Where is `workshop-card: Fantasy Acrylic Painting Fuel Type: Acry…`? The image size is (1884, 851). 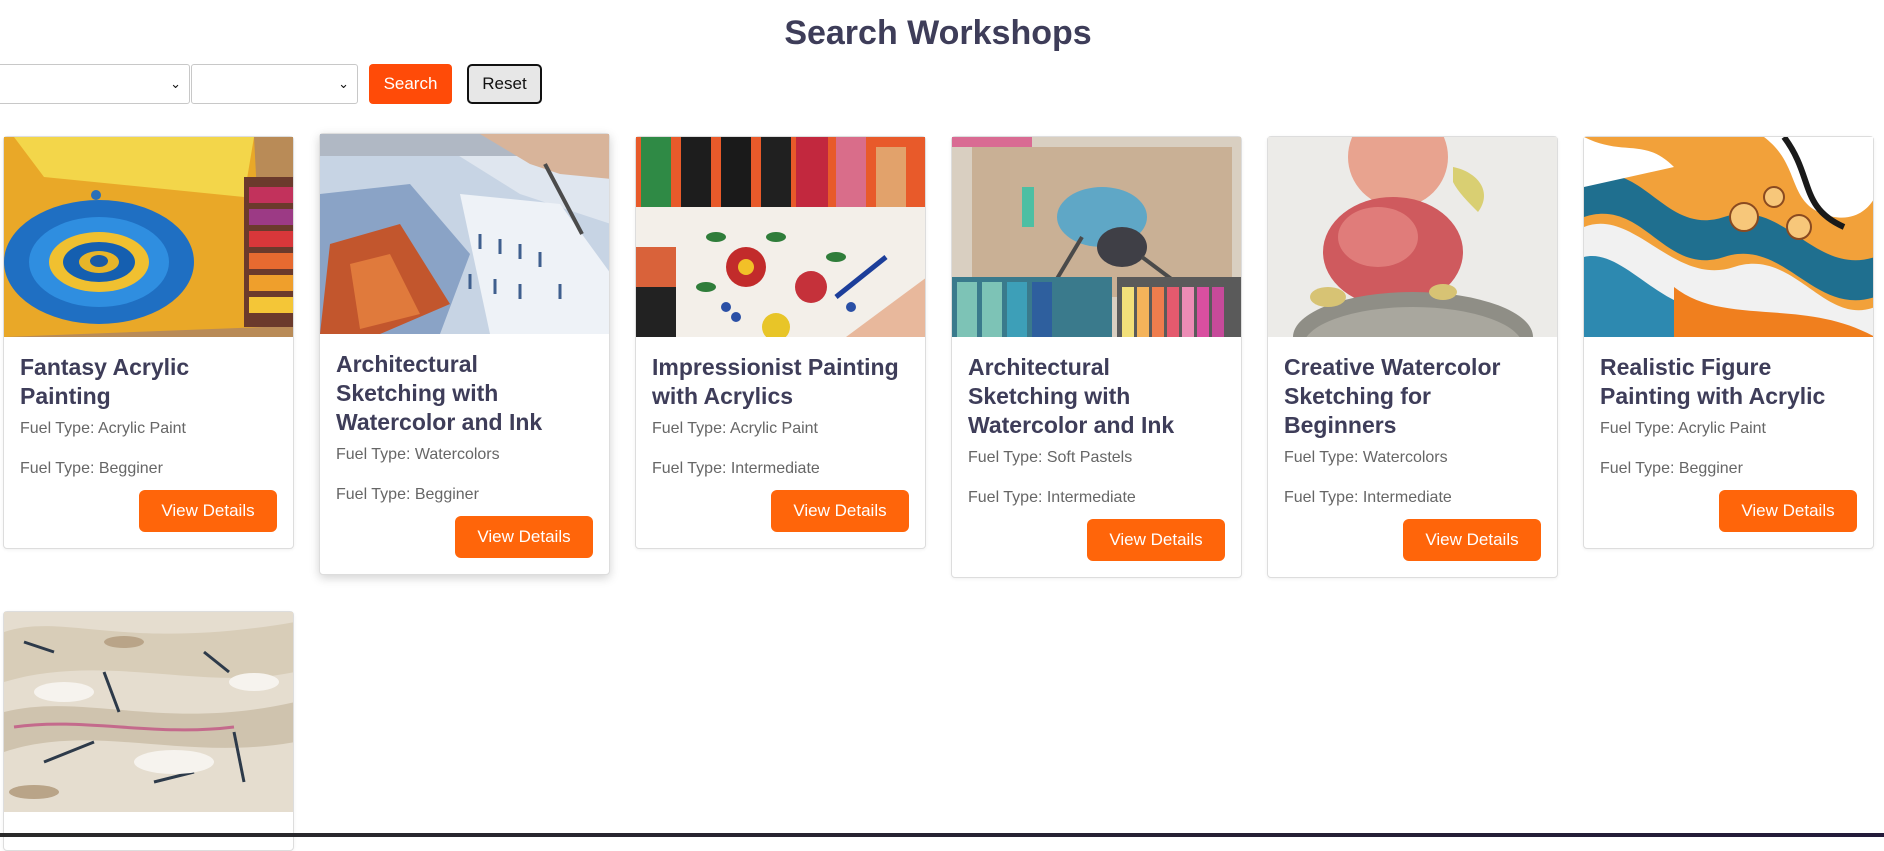 workshop-card: Fantasy Acrylic Painting Fuel Type: Acry… is located at coordinates (148, 342).